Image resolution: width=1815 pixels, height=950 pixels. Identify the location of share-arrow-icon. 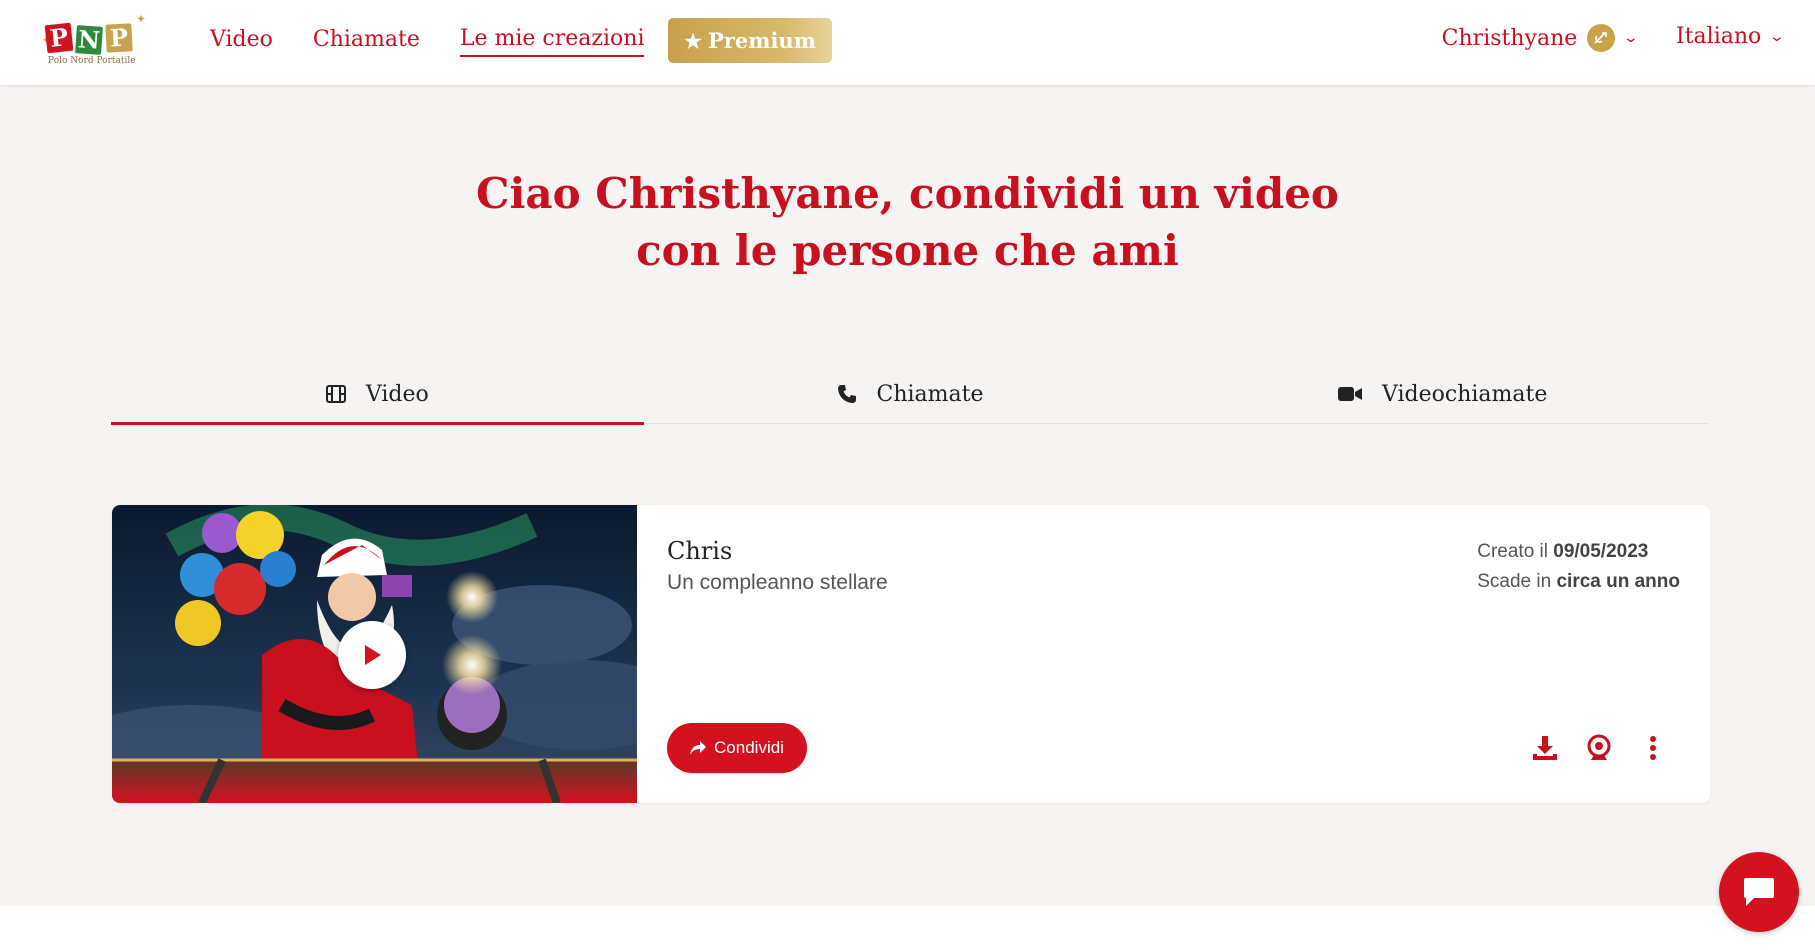
(698, 748).